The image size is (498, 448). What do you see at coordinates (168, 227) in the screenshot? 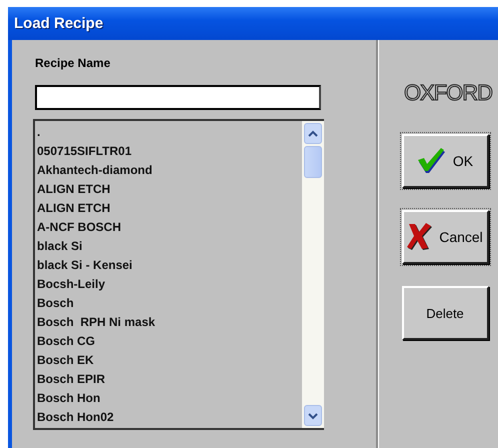
I see `list-item: A-NCF BOSCH` at bounding box center [168, 227].